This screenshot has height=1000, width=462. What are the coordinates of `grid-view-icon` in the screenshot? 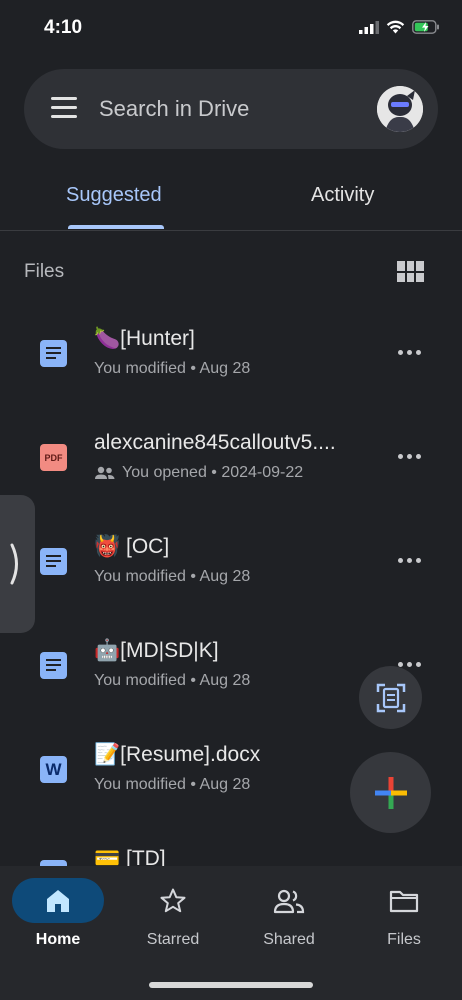 It's located at (410, 271).